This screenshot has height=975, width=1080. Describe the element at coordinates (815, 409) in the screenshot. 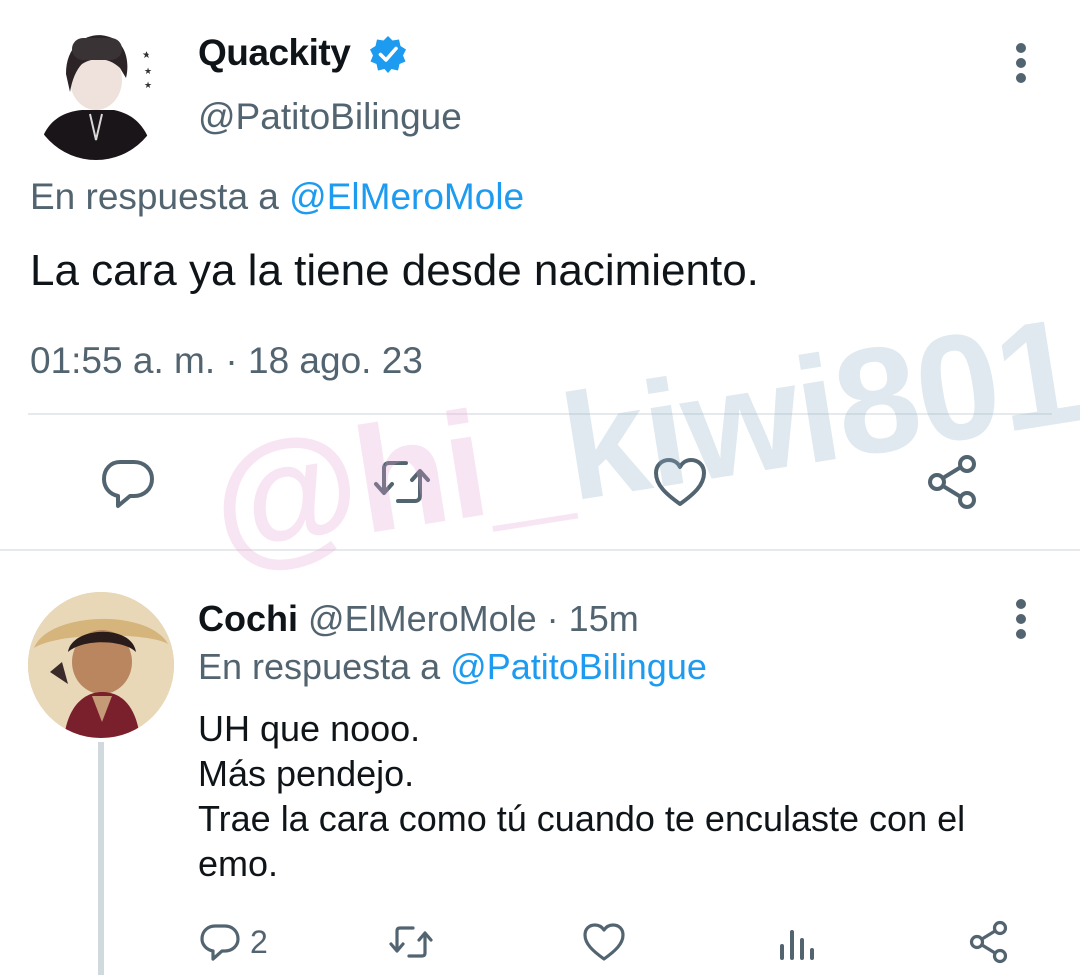

I see `watermark-part: kiwi801` at that location.